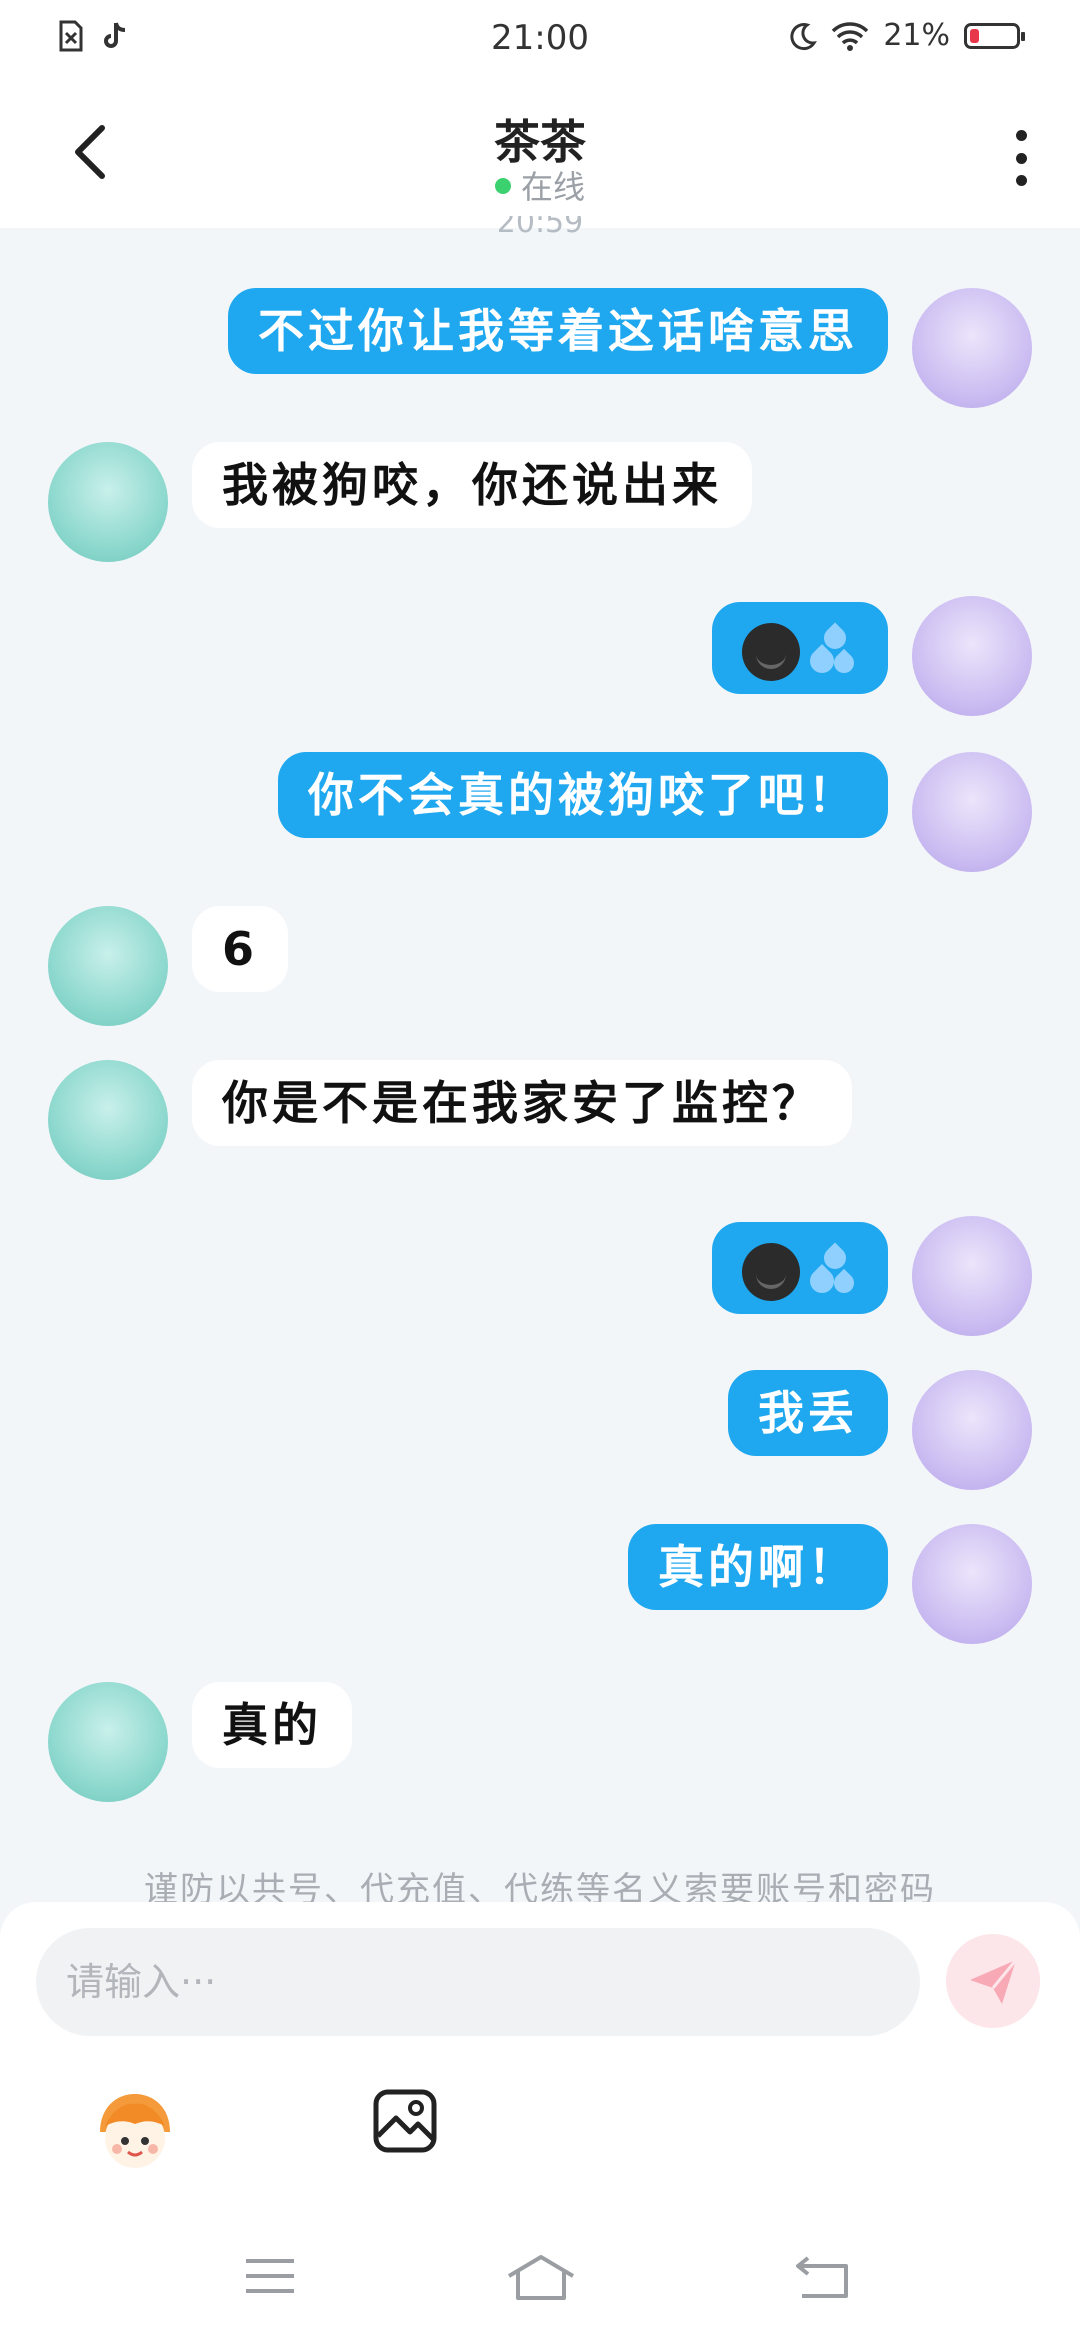 This screenshot has width=1080, height=2340. I want to click on message-text: 我丢, so click(808, 1413).